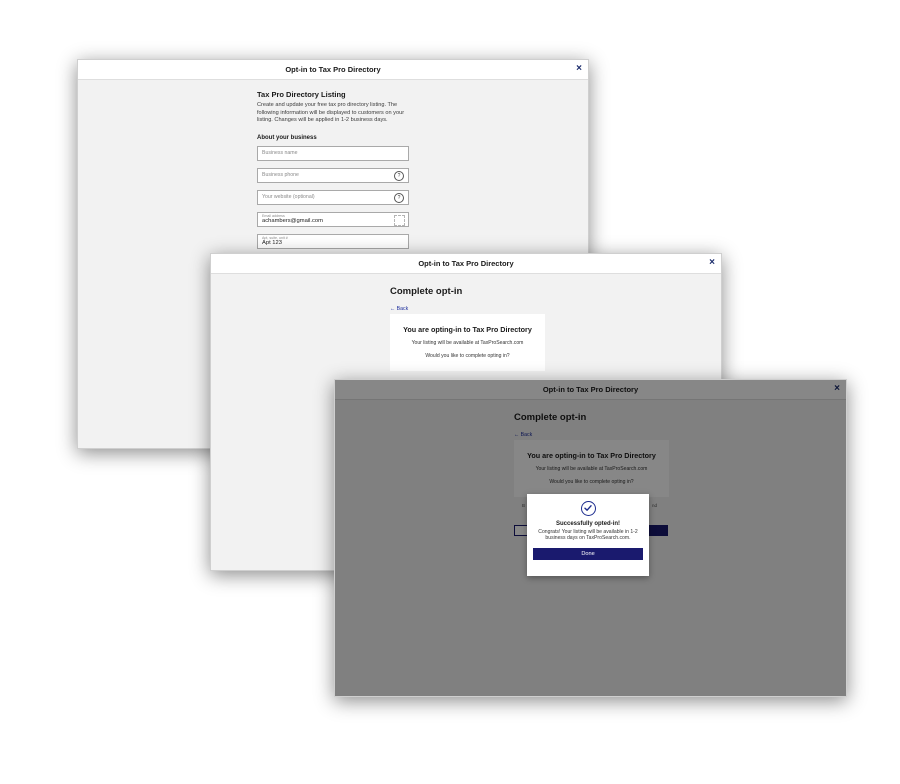 The height and width of the screenshot is (784, 900). Describe the element at coordinates (280, 175) in the screenshot. I see `business-phone-placeholder: Business phone` at that location.